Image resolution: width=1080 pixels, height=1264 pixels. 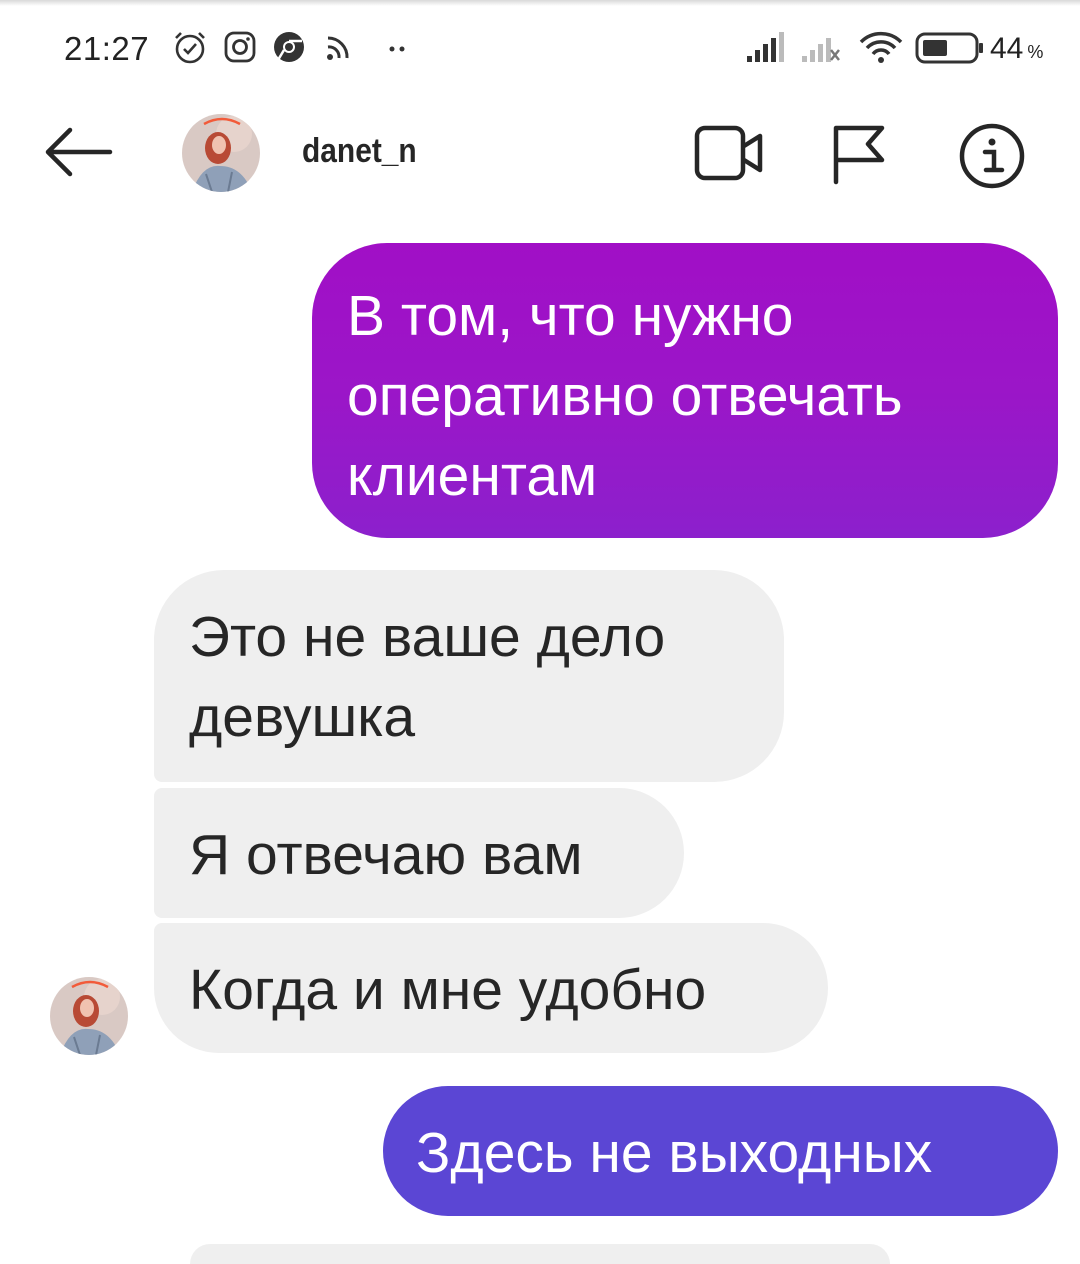 I want to click on battery-percent-value: 44, so click(x=1007, y=48).